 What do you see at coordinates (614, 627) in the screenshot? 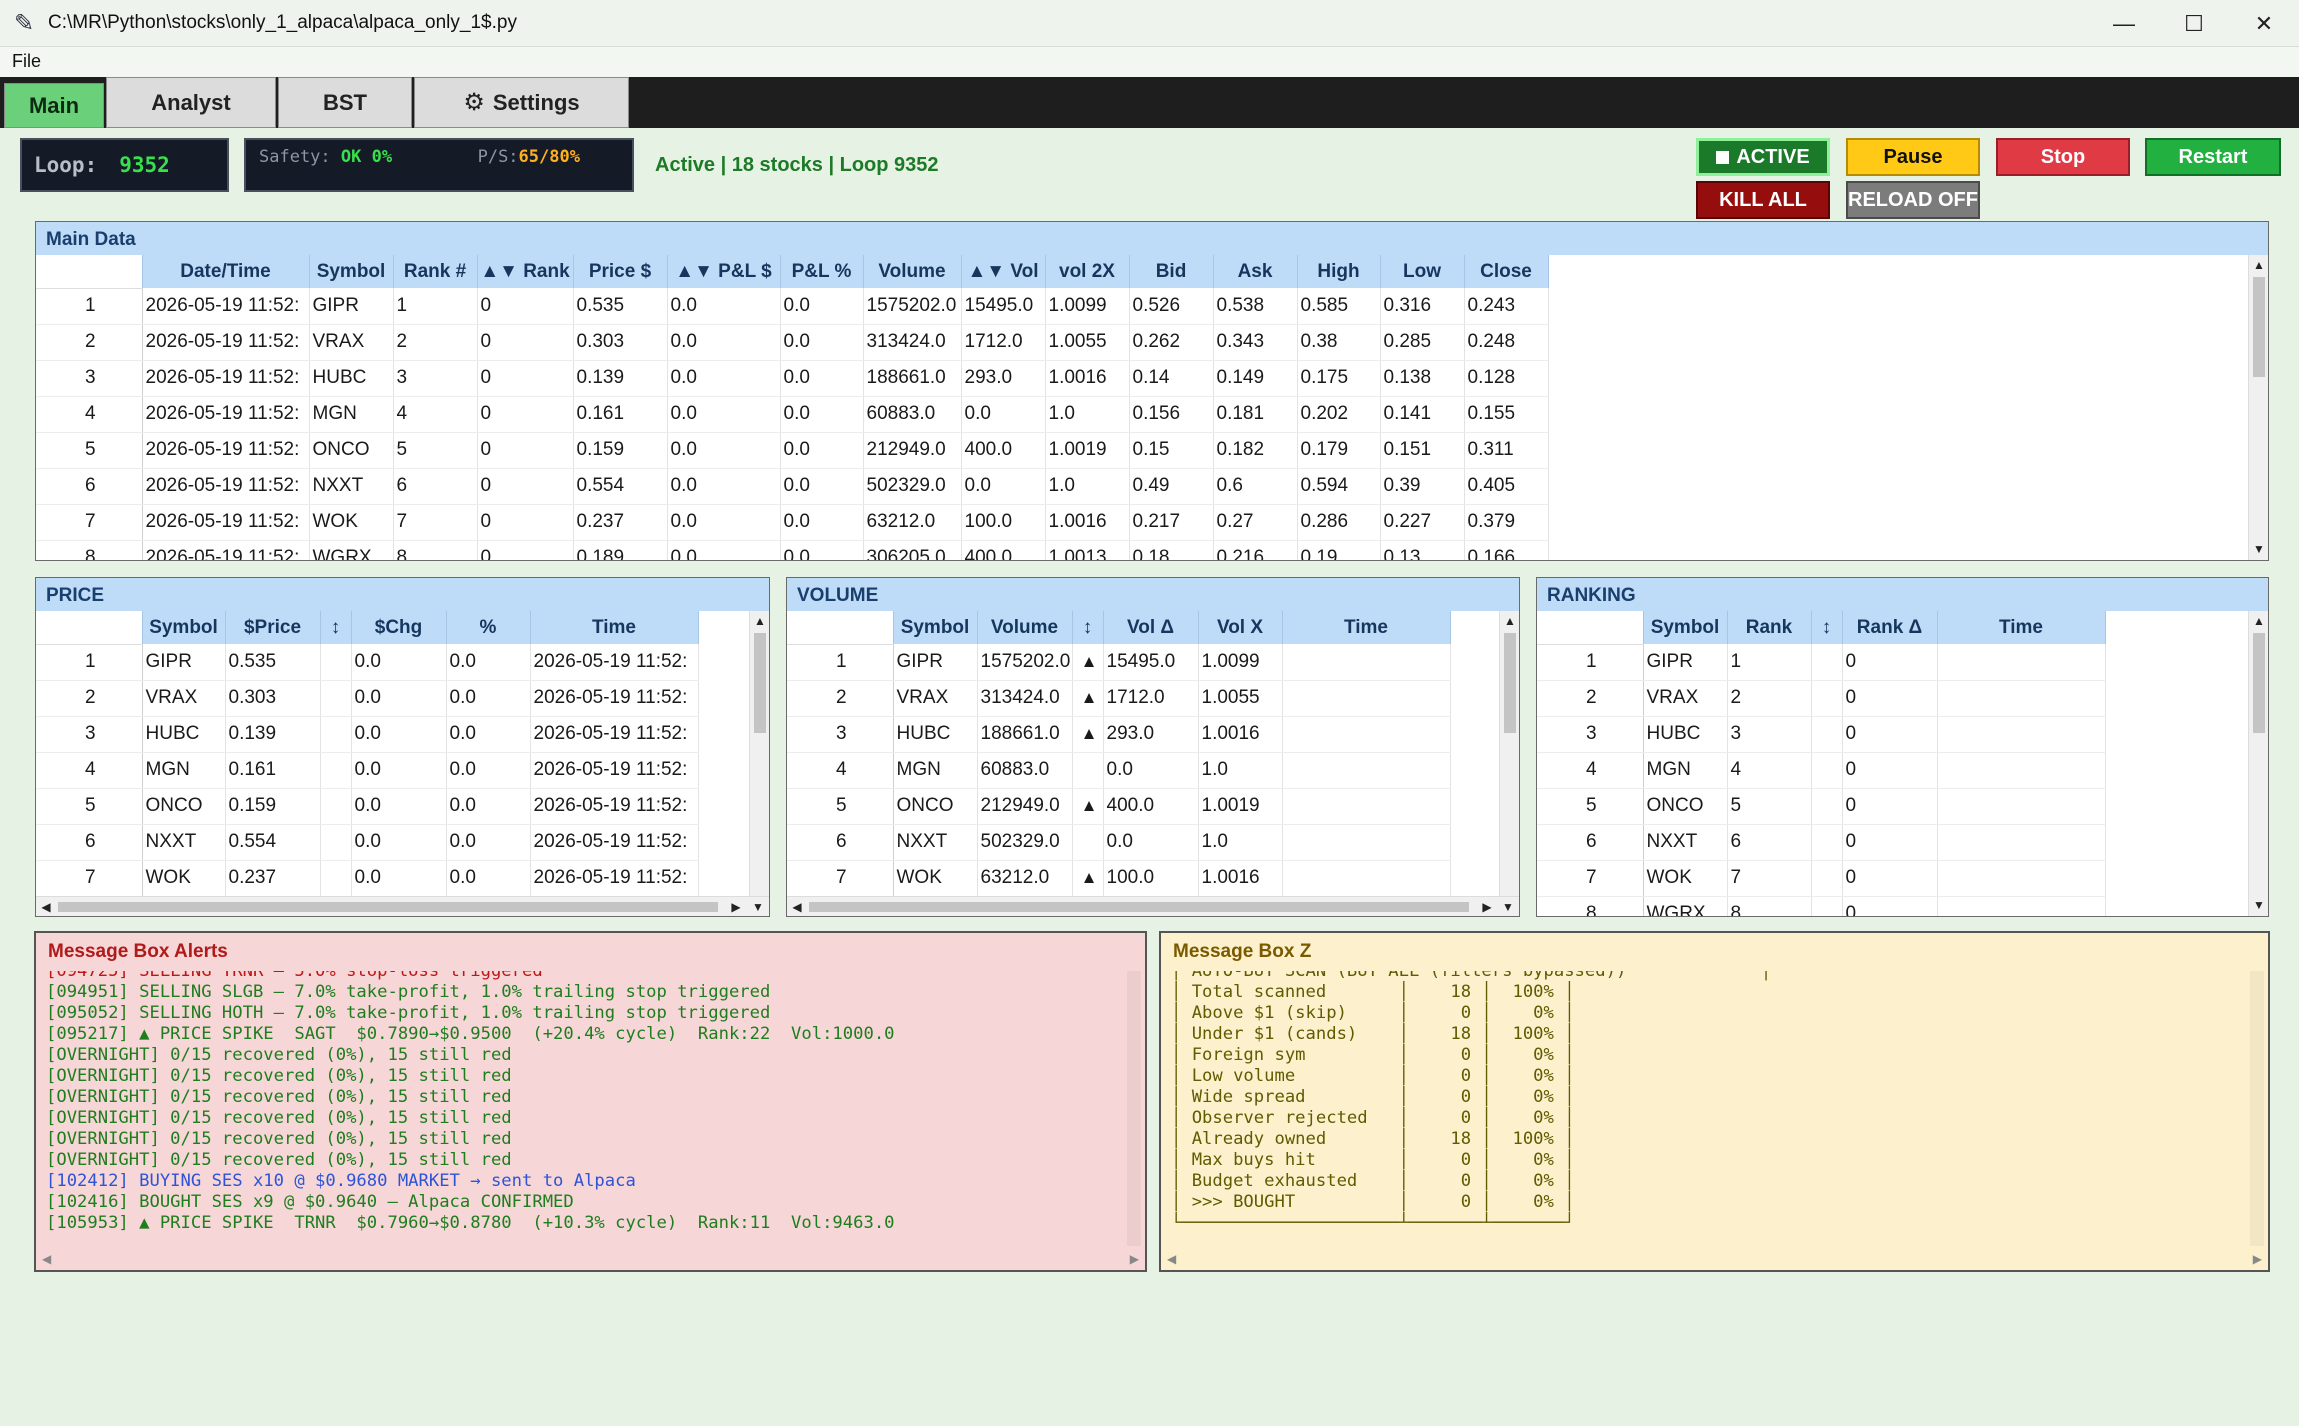
I see `price-col-header: Time` at bounding box center [614, 627].